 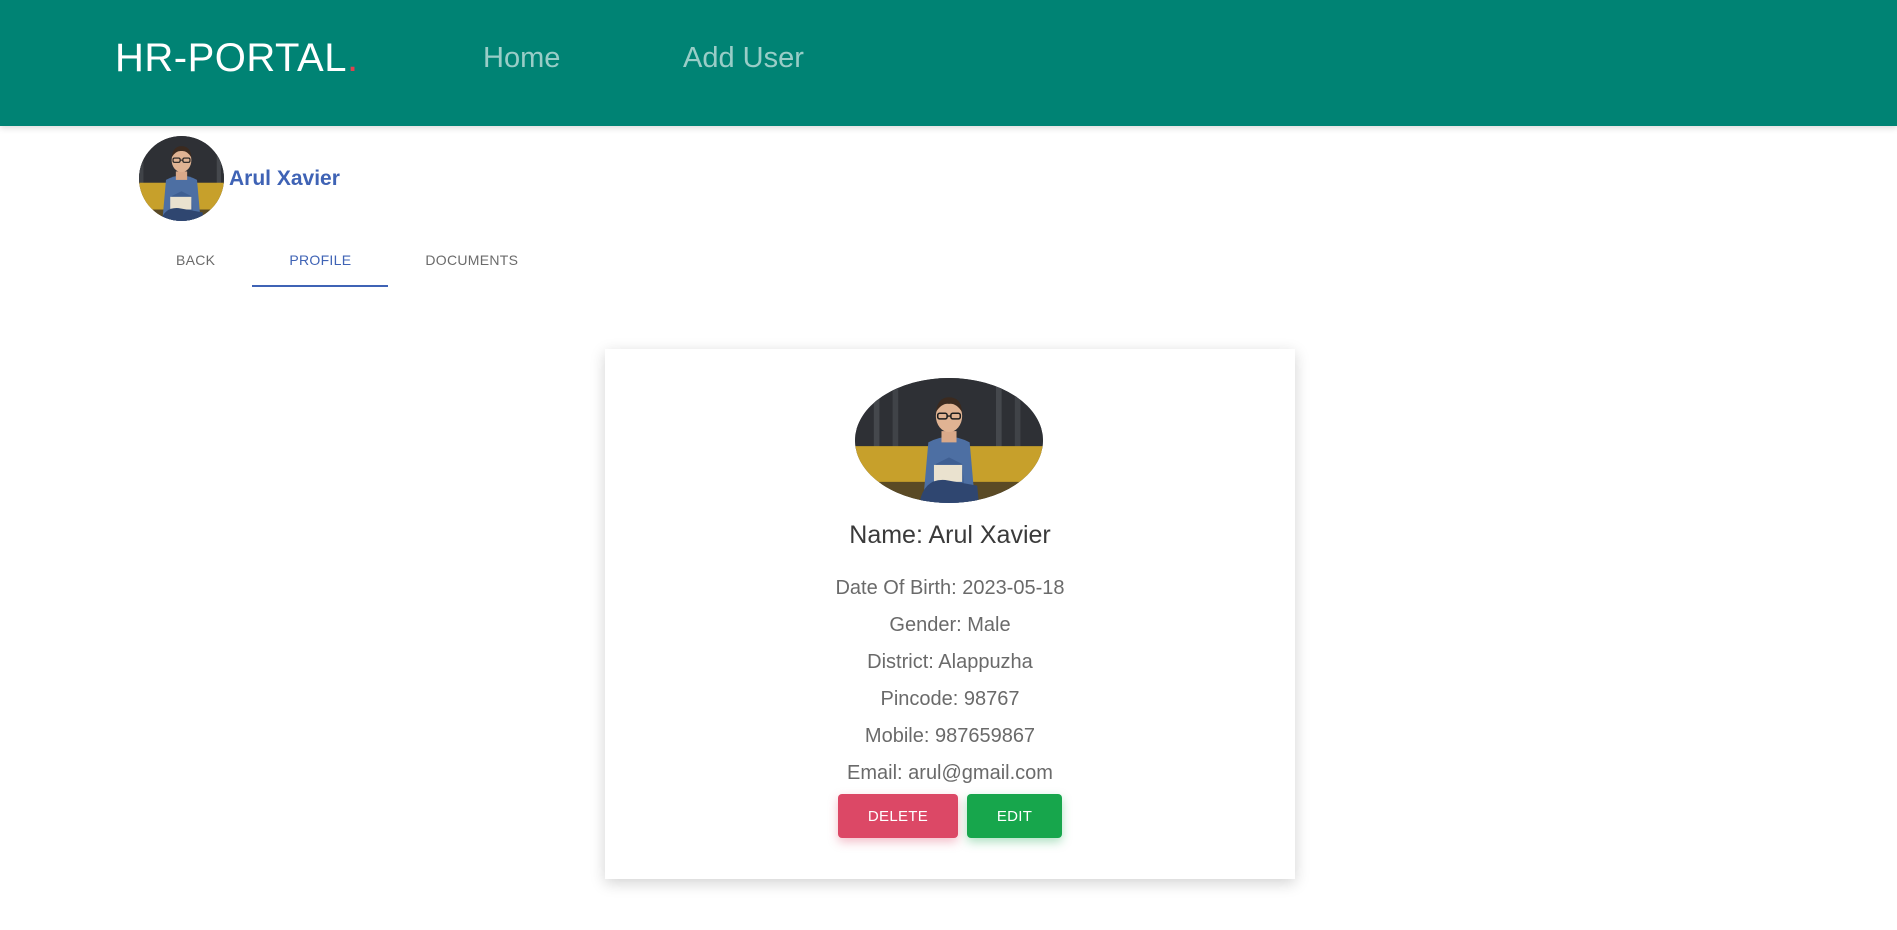 I want to click on profile-photo, so click(x=949, y=440).